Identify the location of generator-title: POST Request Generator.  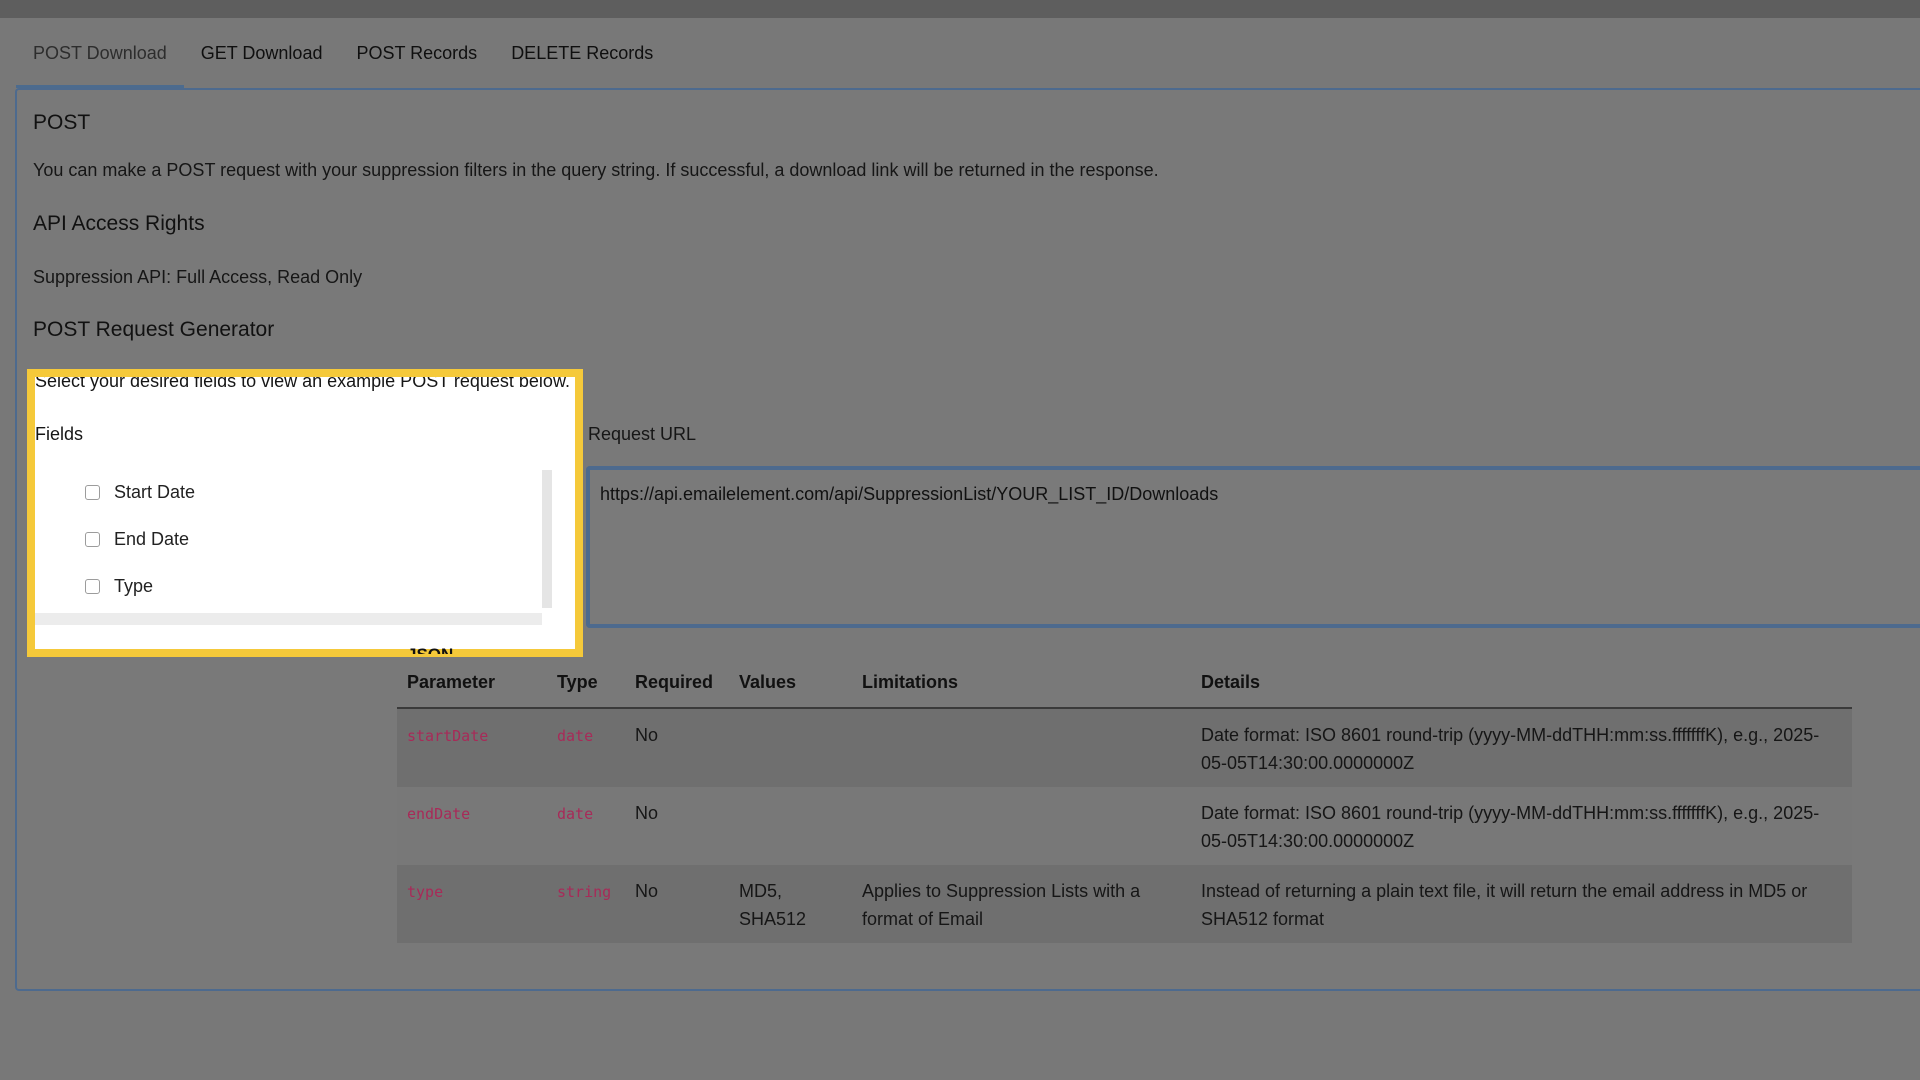
(154, 329).